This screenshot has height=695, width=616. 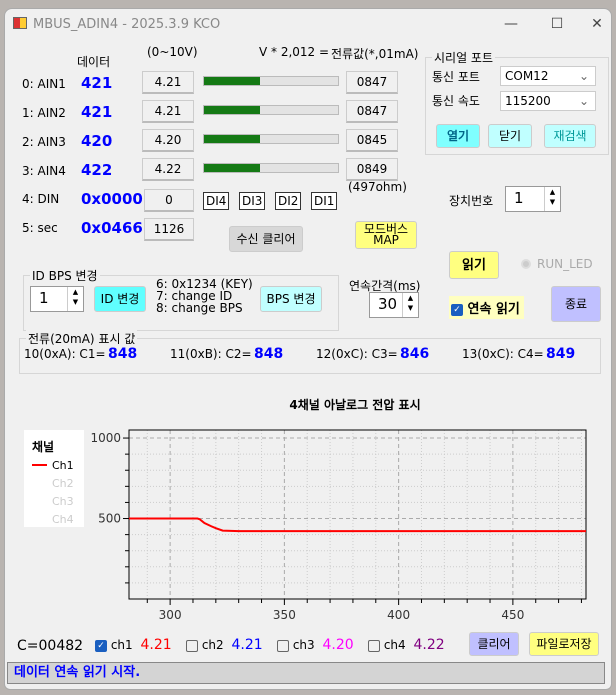 What do you see at coordinates (386, 235) in the screenshot?
I see `modbus-map-button: 모드버스 MAP` at bounding box center [386, 235].